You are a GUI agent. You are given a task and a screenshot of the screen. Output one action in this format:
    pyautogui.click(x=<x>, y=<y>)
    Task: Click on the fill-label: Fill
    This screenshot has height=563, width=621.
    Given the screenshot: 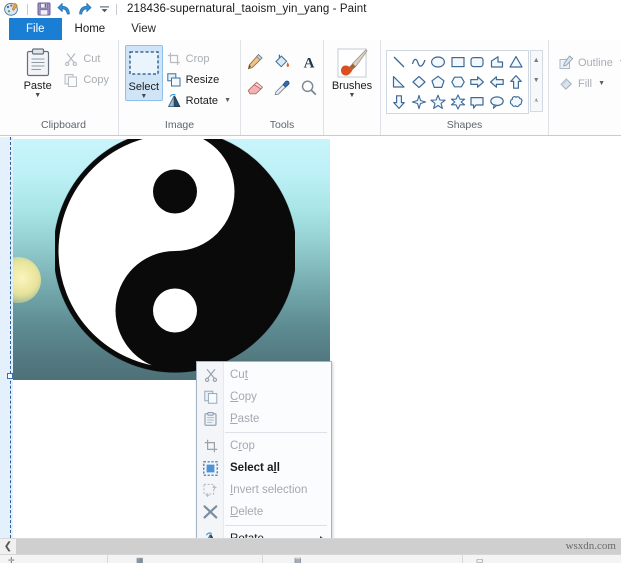 What is the action you would take?
    pyautogui.click(x=585, y=83)
    